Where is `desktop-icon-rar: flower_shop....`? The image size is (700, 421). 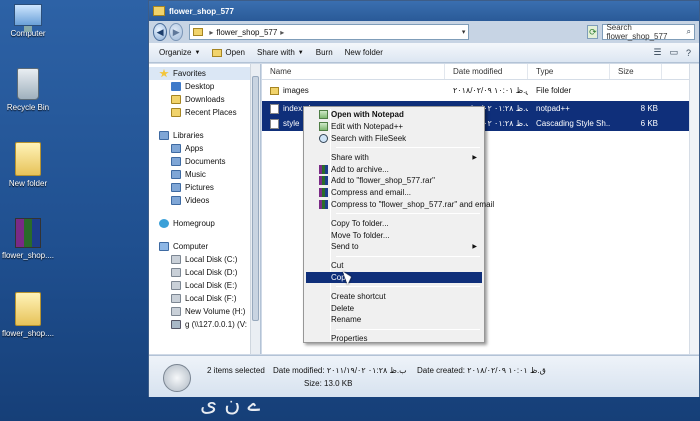
desktop-icon-rar: flower_shop.... is located at coordinates (28, 239).